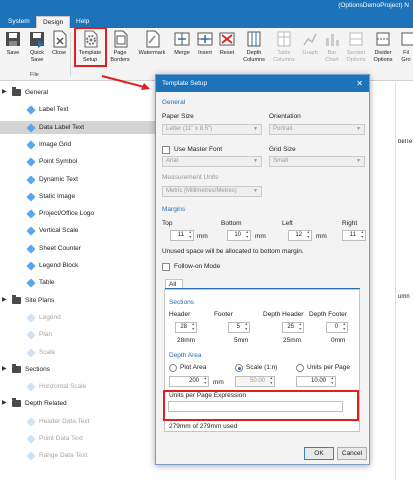 This screenshot has height=480, width=413. I want to click on bottom-margin-input: 10 ▲ ▼, so click(239, 235).